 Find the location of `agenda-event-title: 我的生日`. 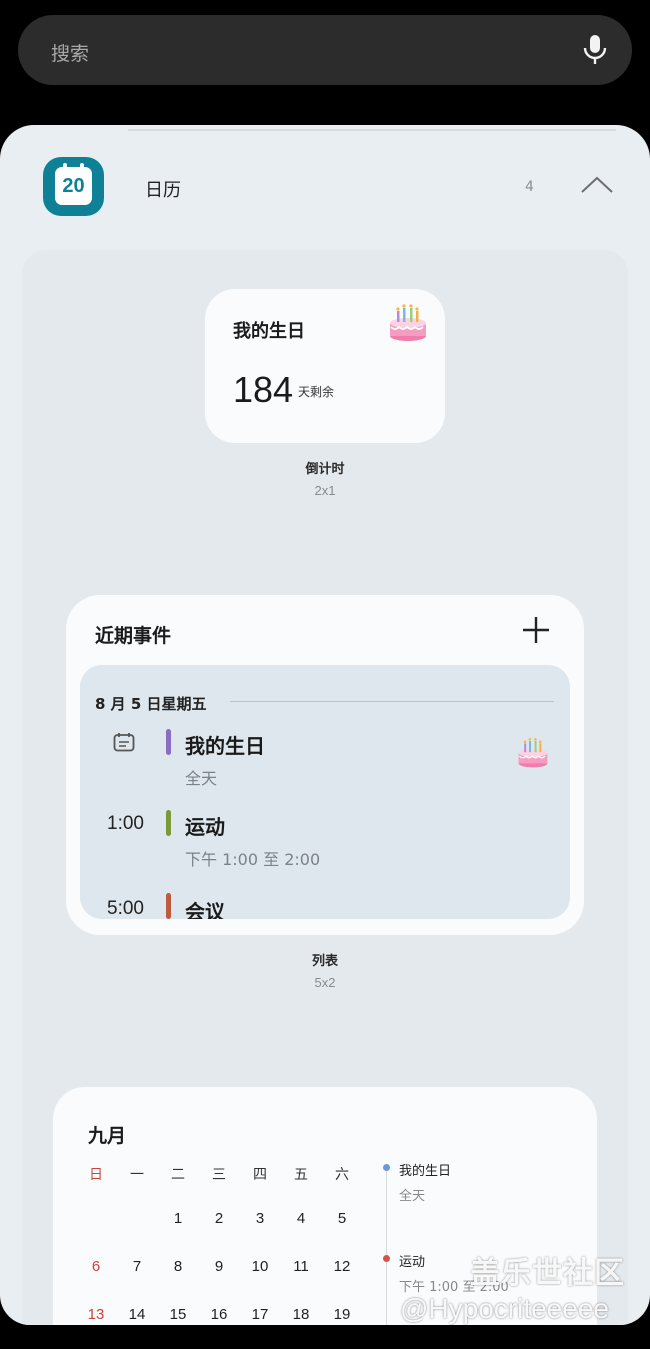

agenda-event-title: 我的生日 is located at coordinates (425, 1169).